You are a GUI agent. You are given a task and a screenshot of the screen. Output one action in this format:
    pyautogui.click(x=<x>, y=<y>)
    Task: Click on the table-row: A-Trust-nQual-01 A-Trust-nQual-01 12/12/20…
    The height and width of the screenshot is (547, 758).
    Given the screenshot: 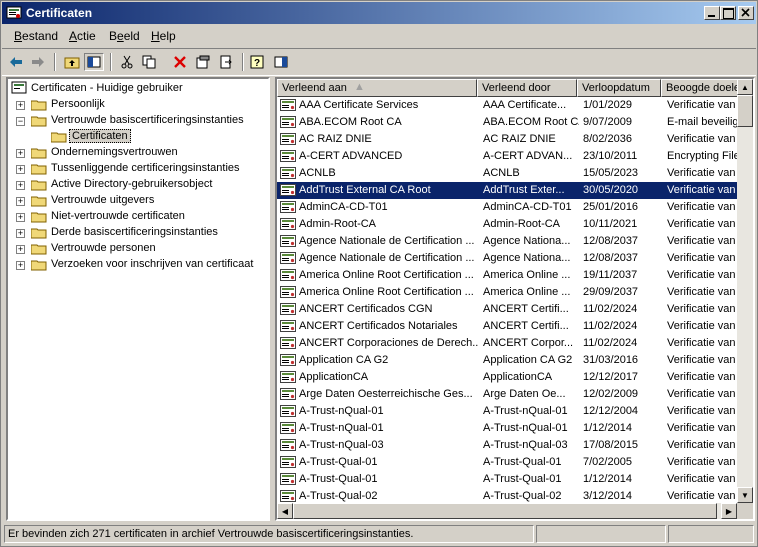 What is the action you would take?
    pyautogui.click(x=507, y=411)
    